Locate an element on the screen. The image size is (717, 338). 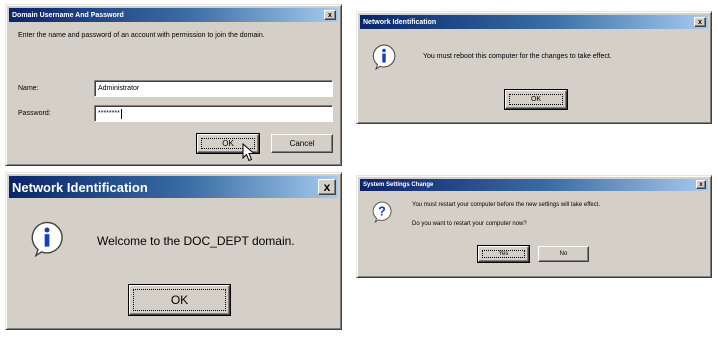
question-icon: ? is located at coordinates (382, 212).